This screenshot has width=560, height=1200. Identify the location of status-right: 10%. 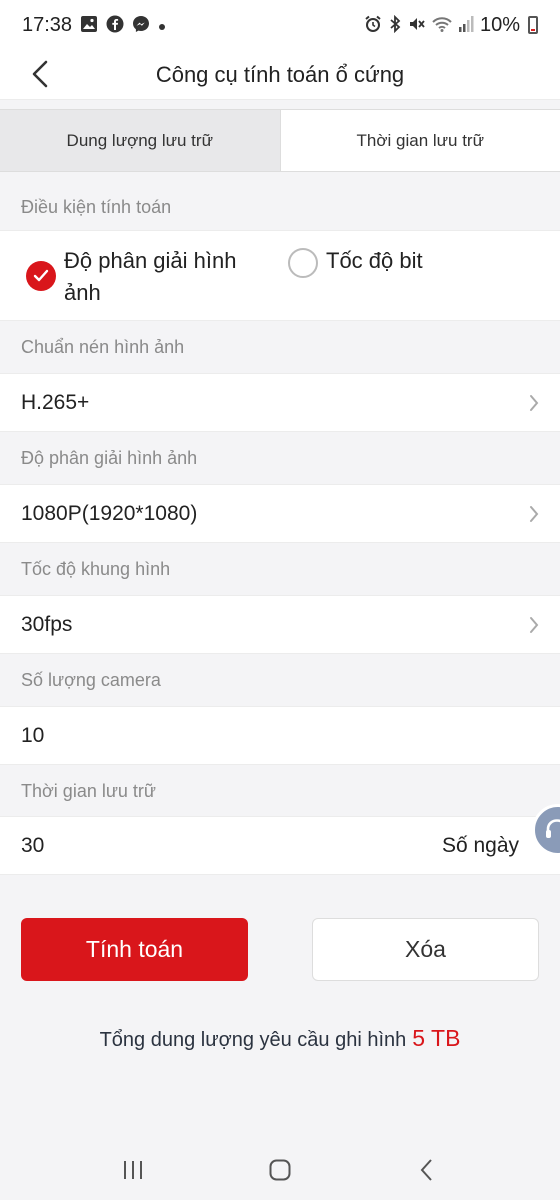
(451, 25).